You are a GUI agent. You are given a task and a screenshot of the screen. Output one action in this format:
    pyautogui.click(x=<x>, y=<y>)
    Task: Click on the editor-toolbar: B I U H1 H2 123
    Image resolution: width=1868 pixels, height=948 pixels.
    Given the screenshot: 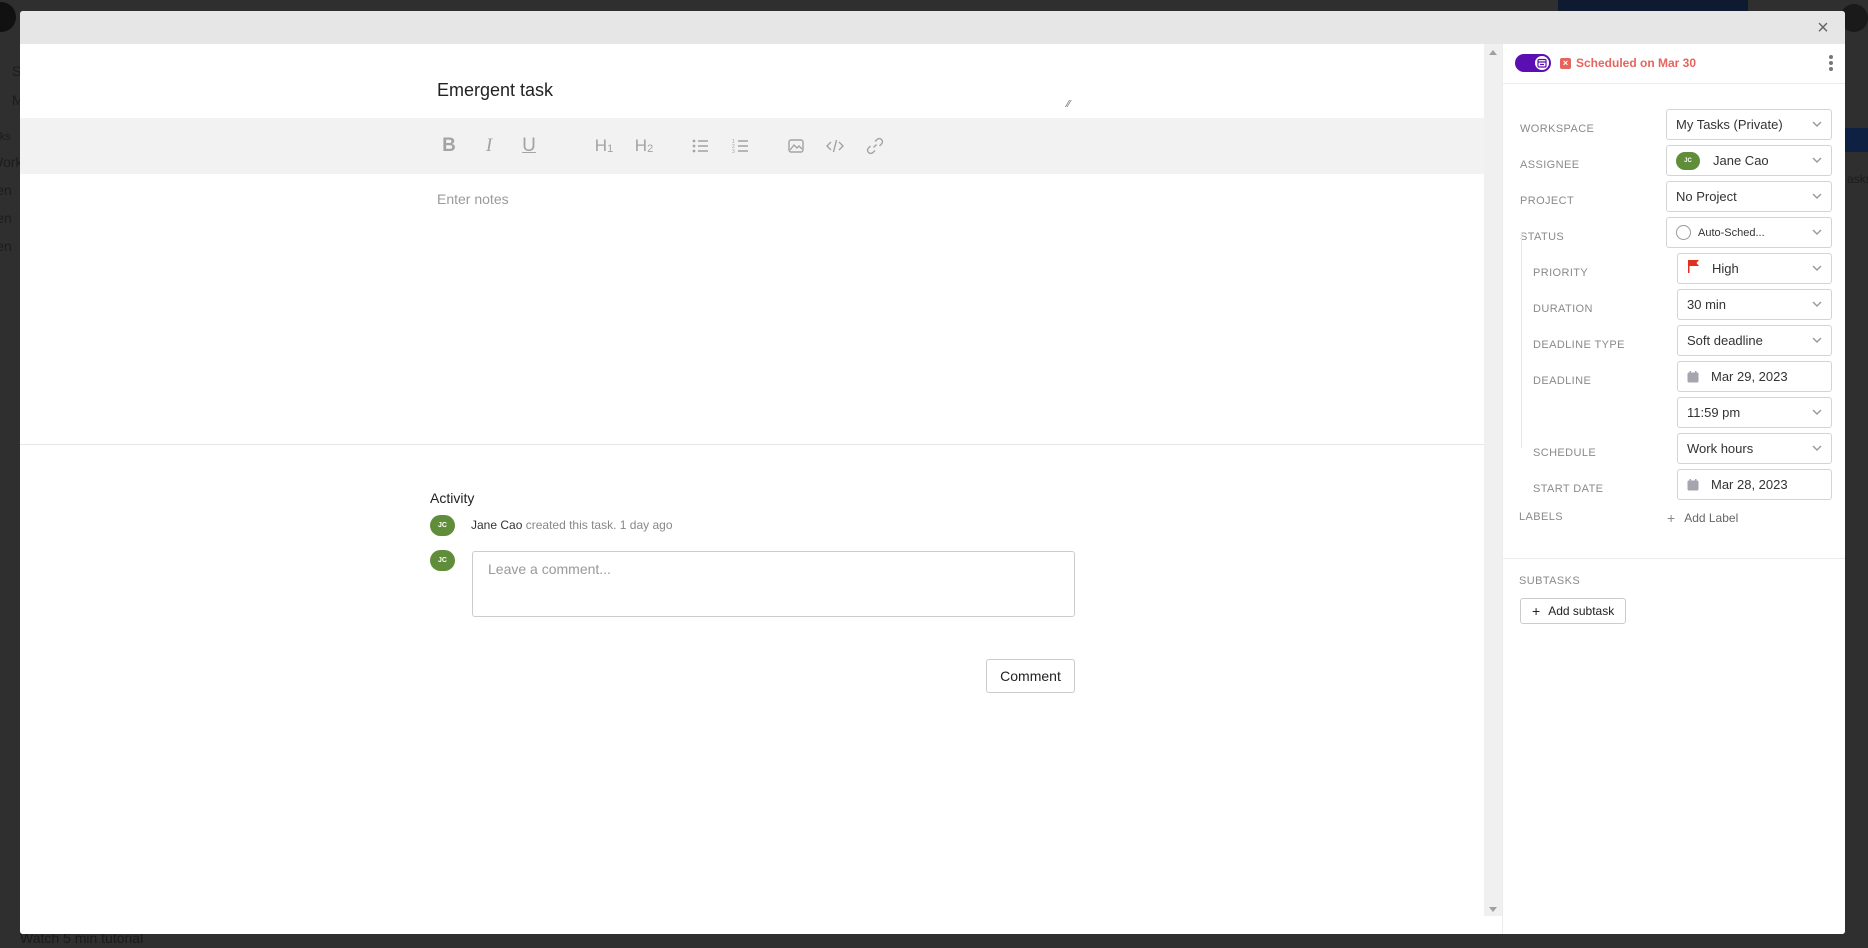 What is the action you would take?
    pyautogui.click(x=752, y=146)
    